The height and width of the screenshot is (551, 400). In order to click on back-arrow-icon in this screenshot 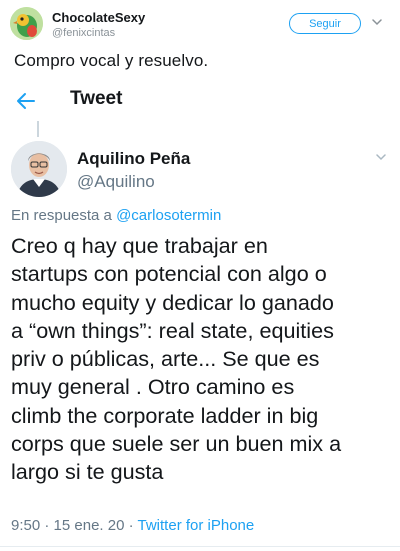, I will do `click(26, 101)`.